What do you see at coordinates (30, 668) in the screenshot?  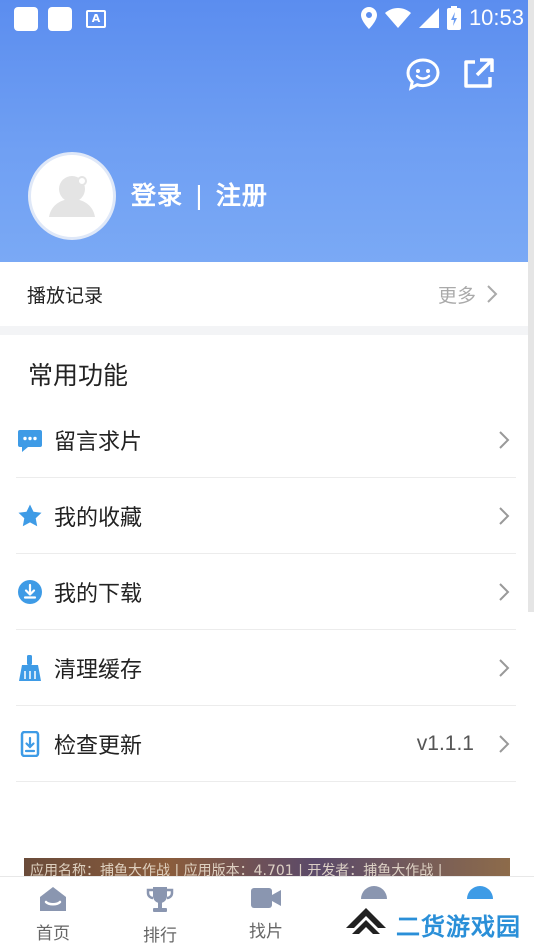 I see `broom-icon` at bounding box center [30, 668].